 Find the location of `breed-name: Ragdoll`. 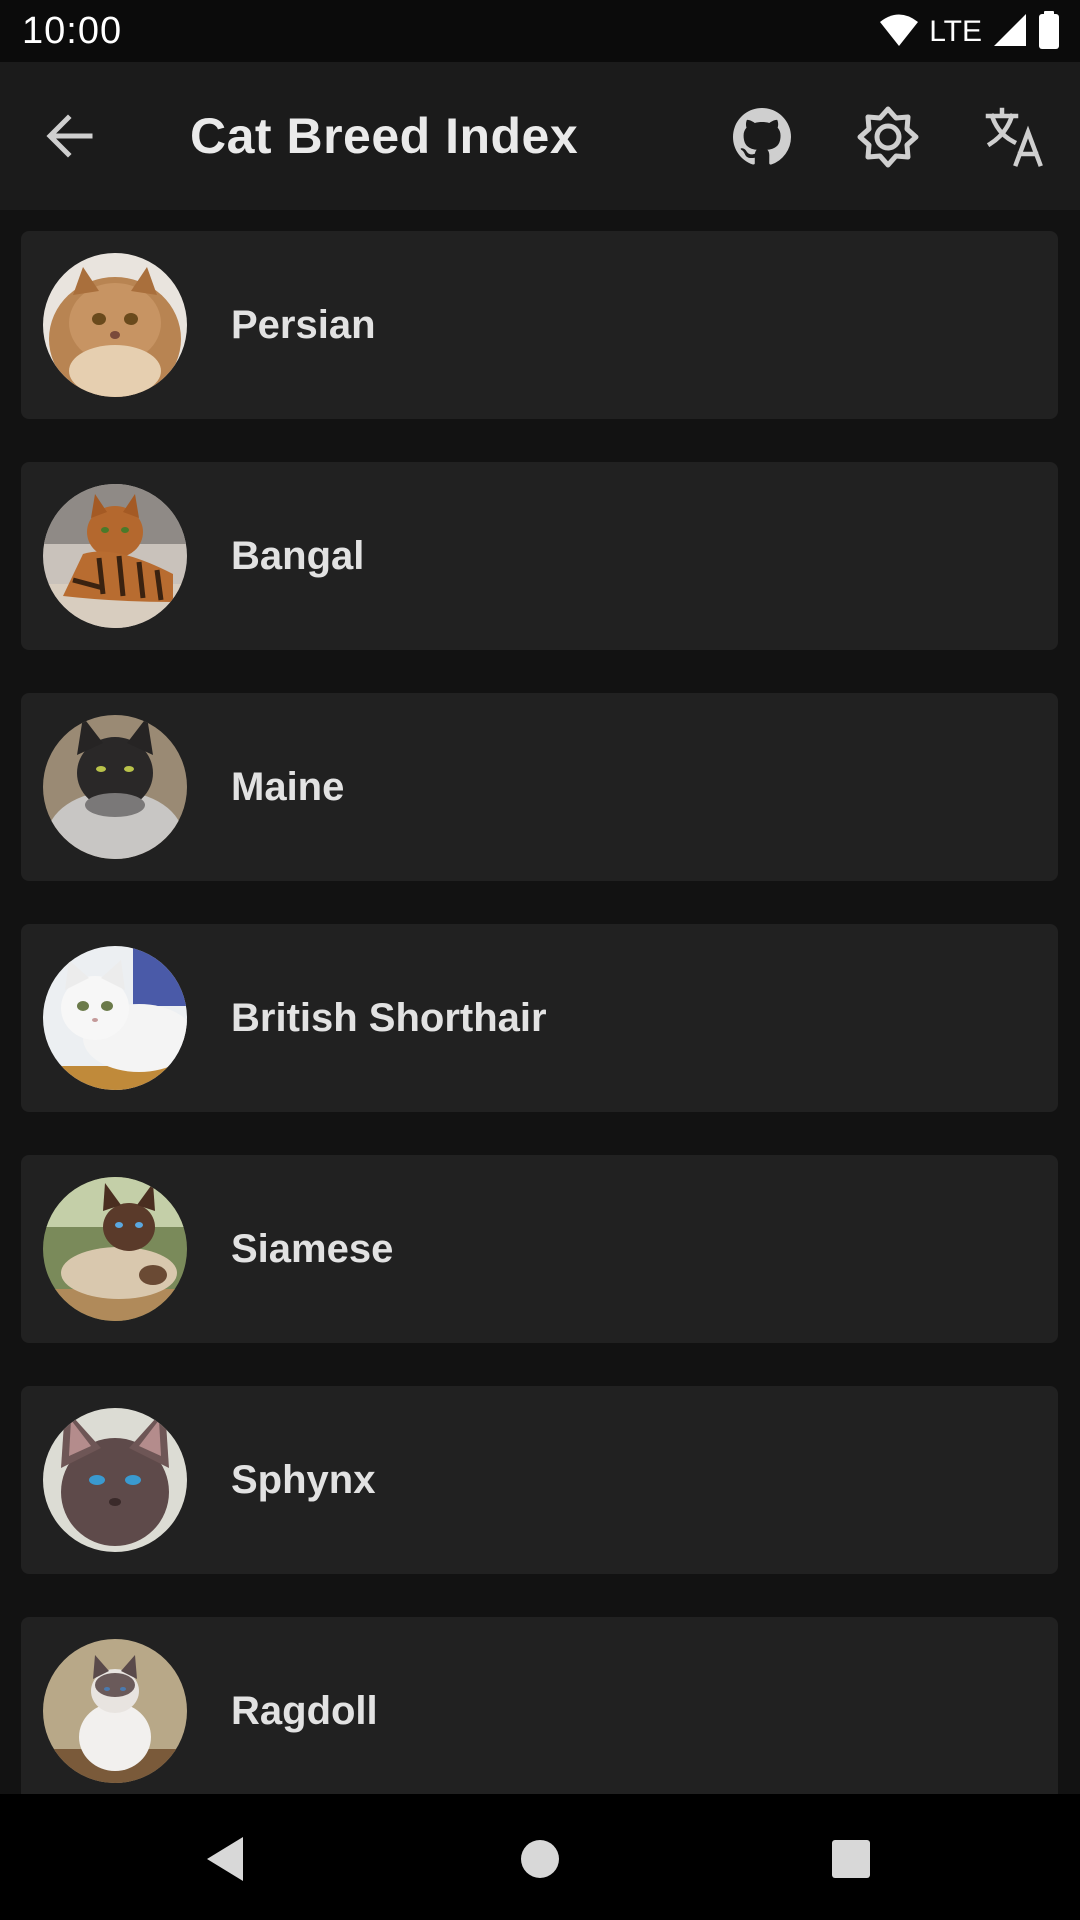

breed-name: Ragdoll is located at coordinates (304, 1711).